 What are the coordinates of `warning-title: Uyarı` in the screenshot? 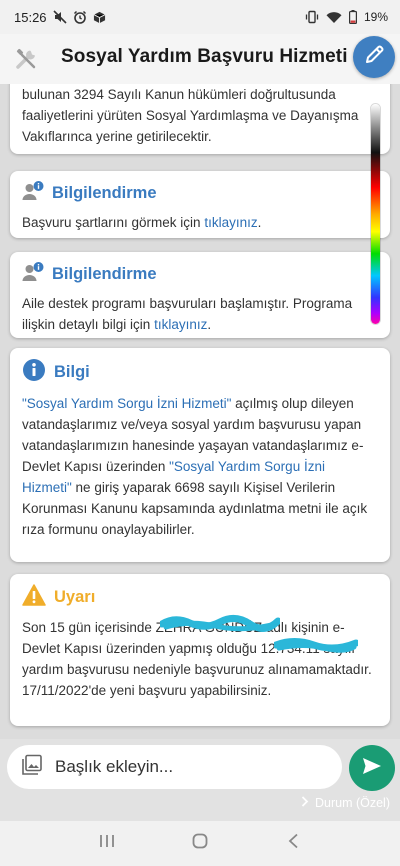 It's located at (75, 597).